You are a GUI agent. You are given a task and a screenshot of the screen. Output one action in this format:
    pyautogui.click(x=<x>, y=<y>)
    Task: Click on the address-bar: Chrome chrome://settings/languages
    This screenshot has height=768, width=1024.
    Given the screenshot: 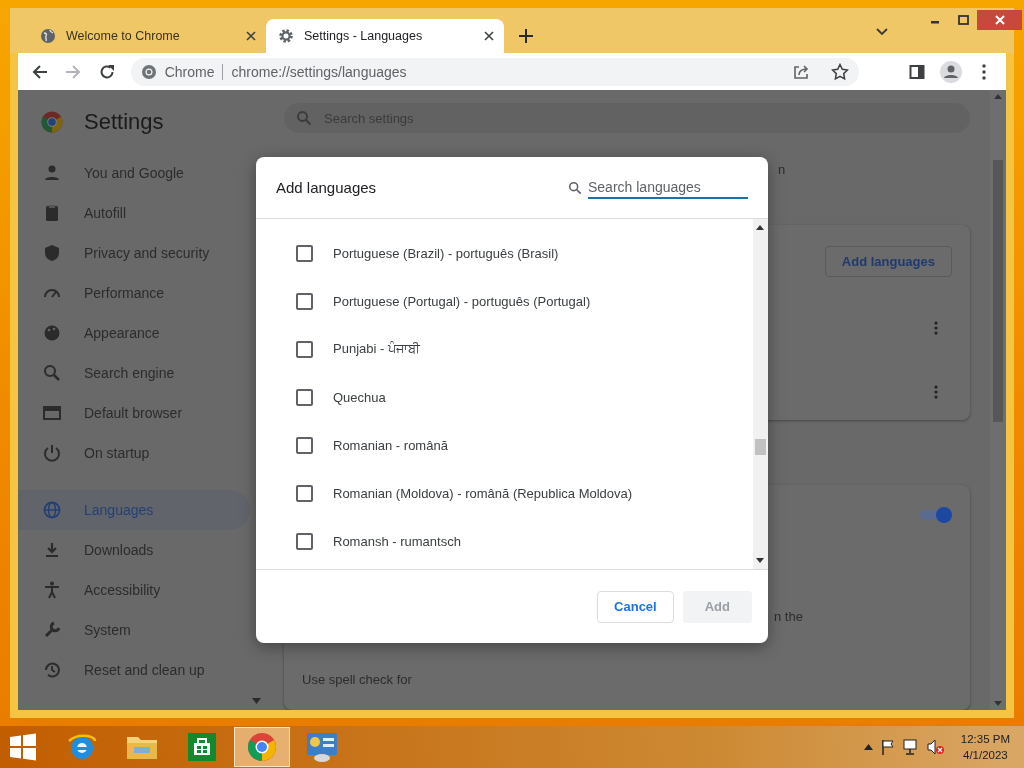 What is the action you would take?
    pyautogui.click(x=495, y=71)
    